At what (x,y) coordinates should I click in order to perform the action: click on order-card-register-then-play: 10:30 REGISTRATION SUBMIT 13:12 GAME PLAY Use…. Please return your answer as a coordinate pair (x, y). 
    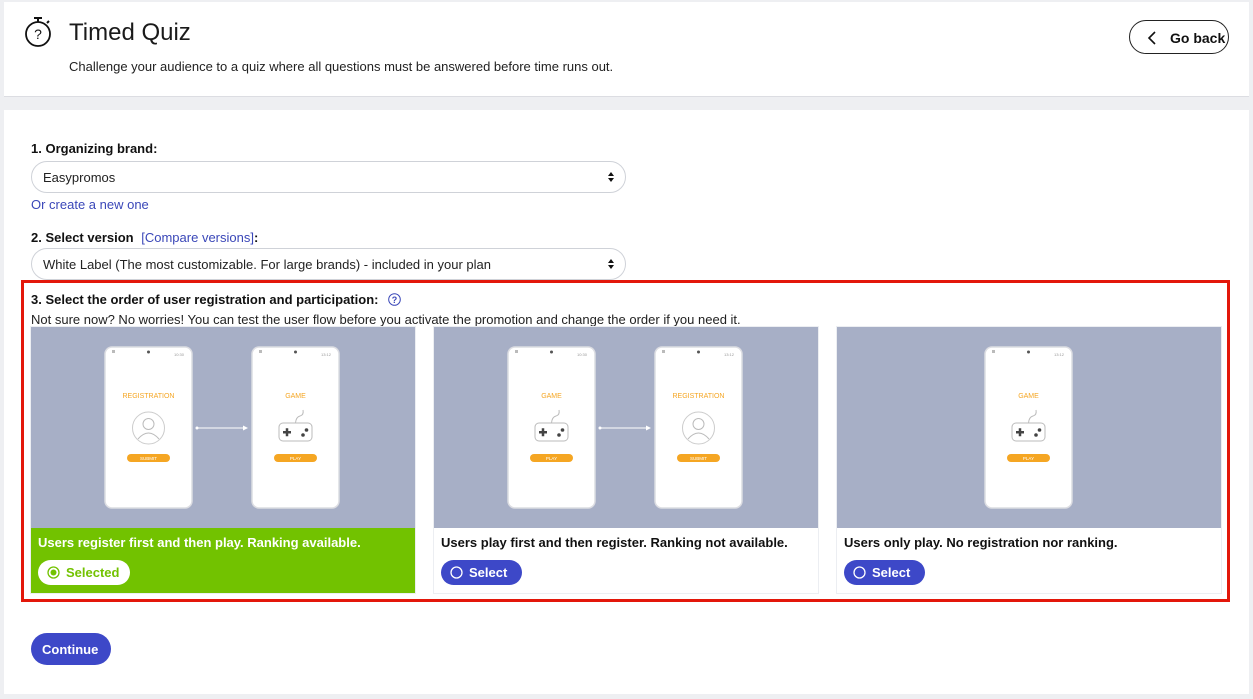
    Looking at the image, I should click on (223, 460).